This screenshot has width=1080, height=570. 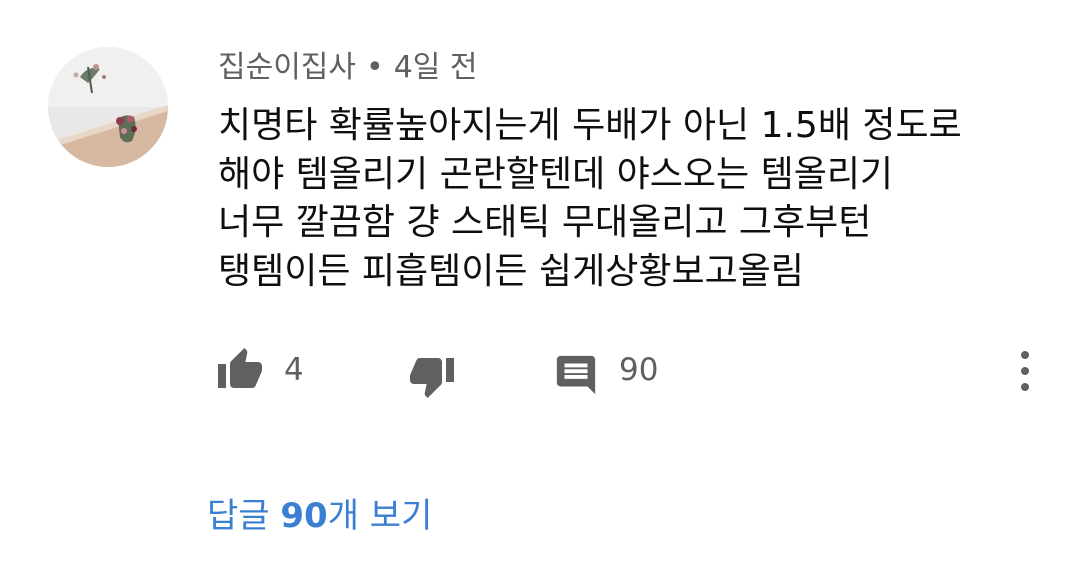 What do you see at coordinates (287, 67) in the screenshot?
I see `author-name: 집순이집사` at bounding box center [287, 67].